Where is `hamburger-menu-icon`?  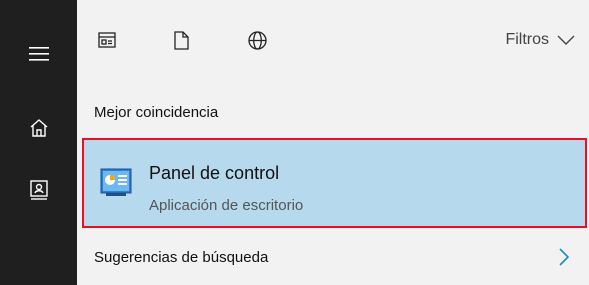 hamburger-menu-icon is located at coordinates (38, 54).